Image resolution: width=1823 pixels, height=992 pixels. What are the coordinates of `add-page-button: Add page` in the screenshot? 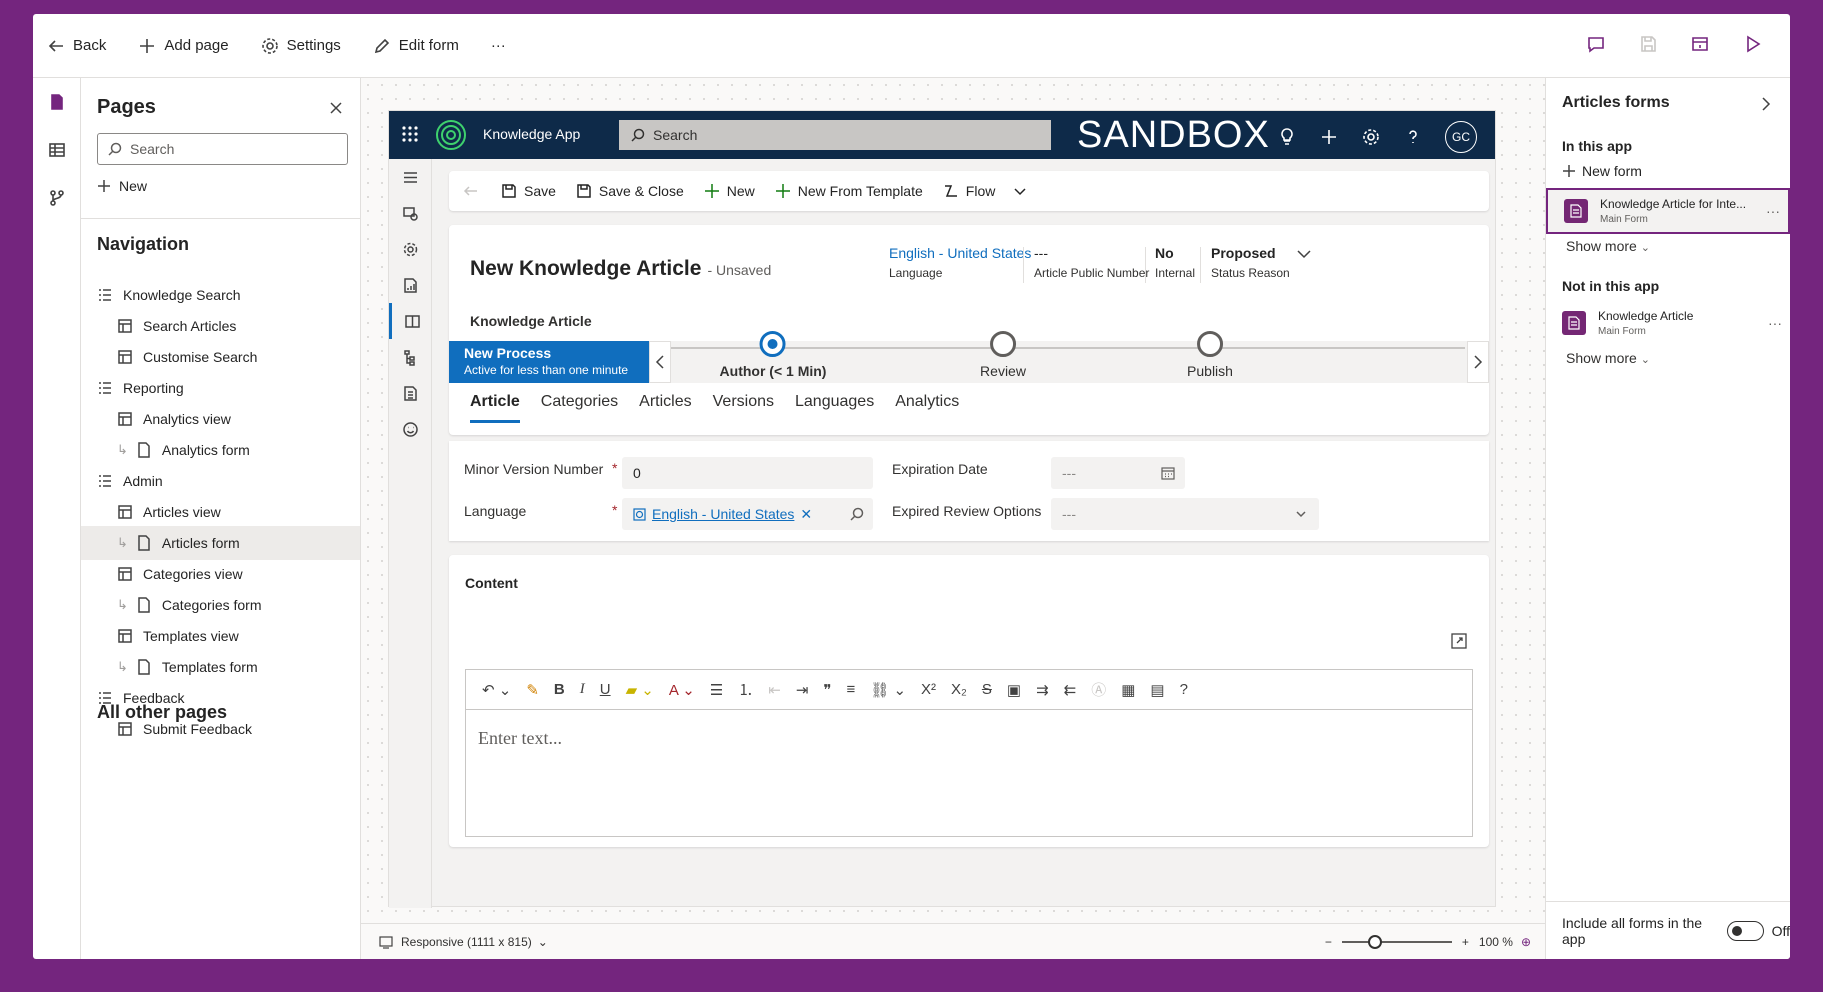 It's located at (183, 46).